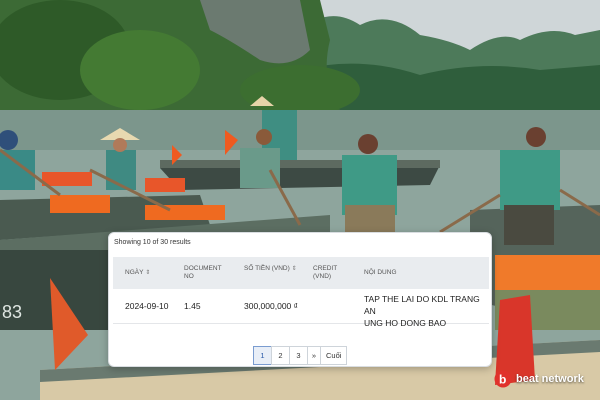  What do you see at coordinates (405, 323) in the screenshot?
I see `cell-content-line2: UNG HO DONG BAO` at bounding box center [405, 323].